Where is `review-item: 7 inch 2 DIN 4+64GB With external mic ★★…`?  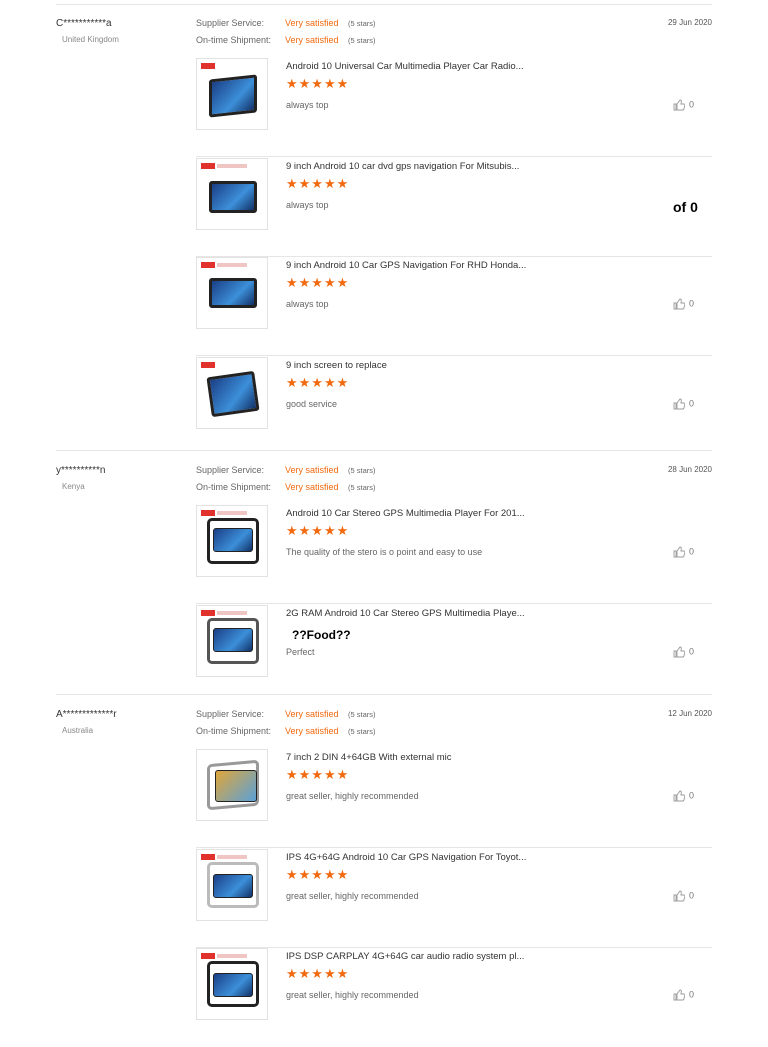
review-item: 7 inch 2 DIN 4+64GB With external mic ★★… is located at coordinates (454, 798).